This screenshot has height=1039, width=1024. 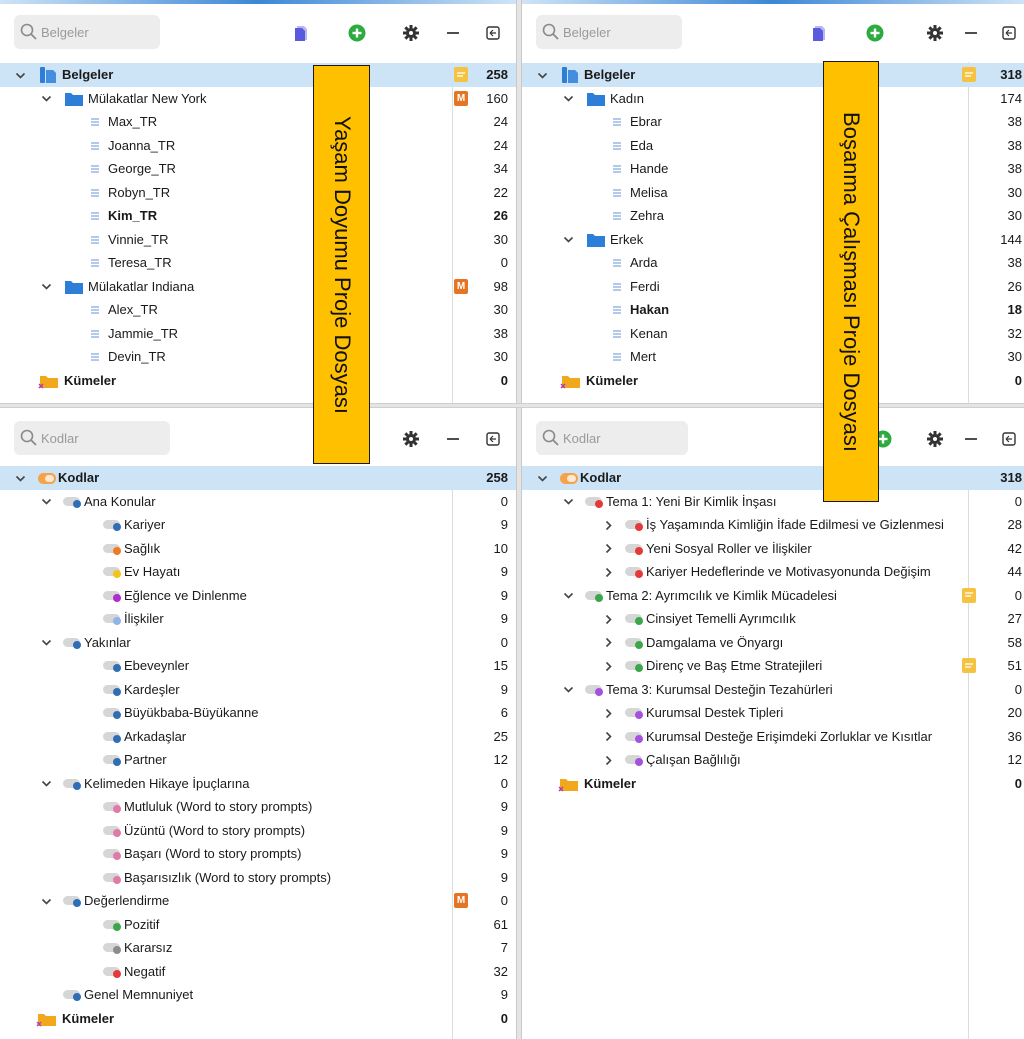 I want to click on code-row: Ana Konular 0, so click(x=258, y=502).